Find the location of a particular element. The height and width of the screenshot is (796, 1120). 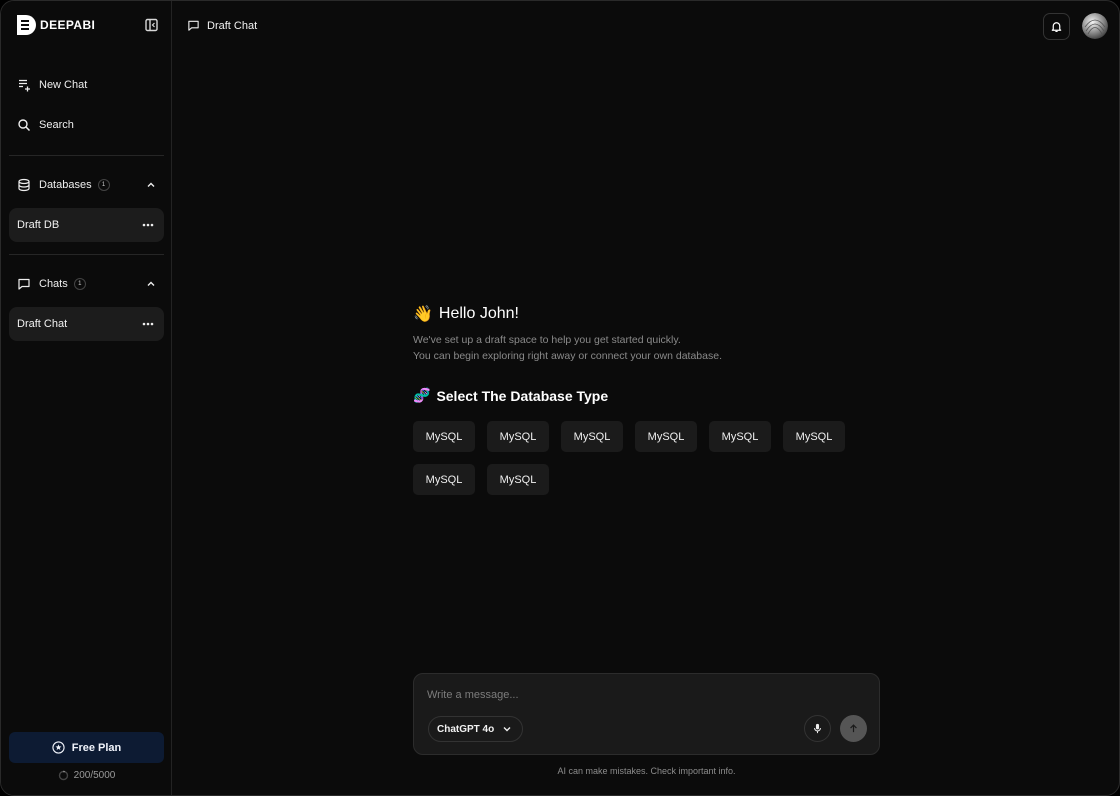

microphone-button is located at coordinates (817, 728).